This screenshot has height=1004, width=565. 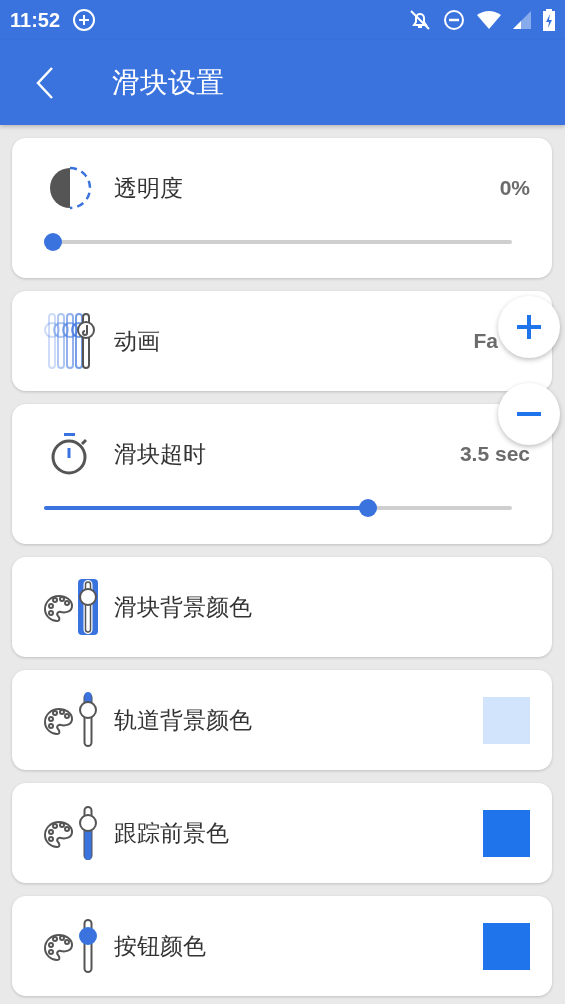 I want to click on clock-time: 11:52, so click(x=35, y=20).